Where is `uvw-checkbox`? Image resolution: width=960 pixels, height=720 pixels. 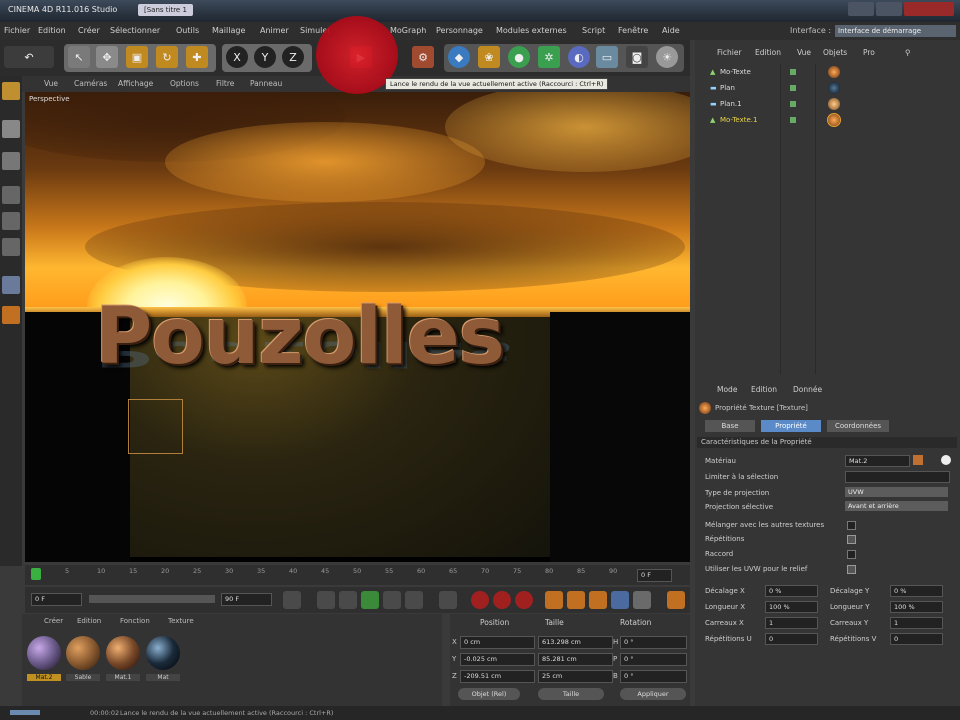
uvw-checkbox is located at coordinates (851, 569).